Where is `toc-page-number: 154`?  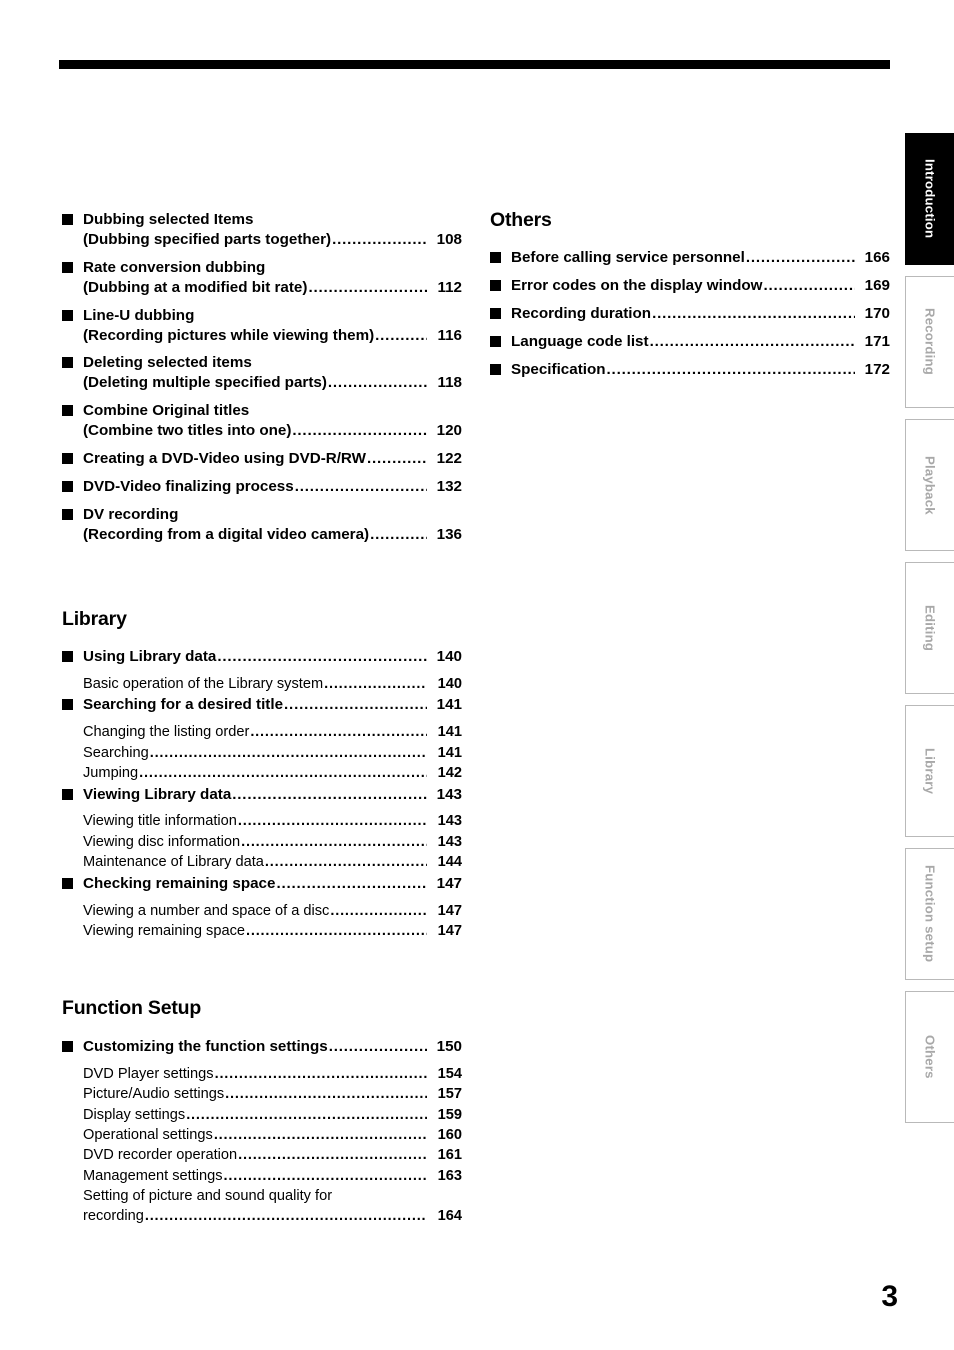 toc-page-number: 154 is located at coordinates (449, 1073).